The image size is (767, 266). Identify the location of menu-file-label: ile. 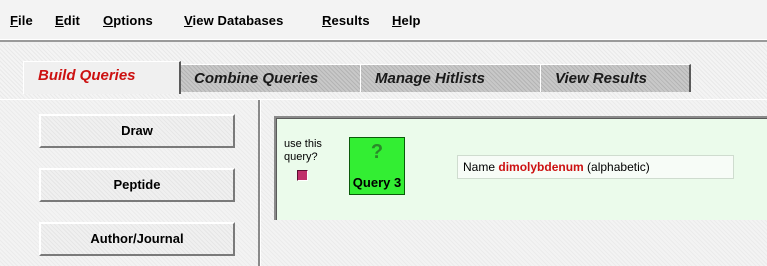
(25, 20).